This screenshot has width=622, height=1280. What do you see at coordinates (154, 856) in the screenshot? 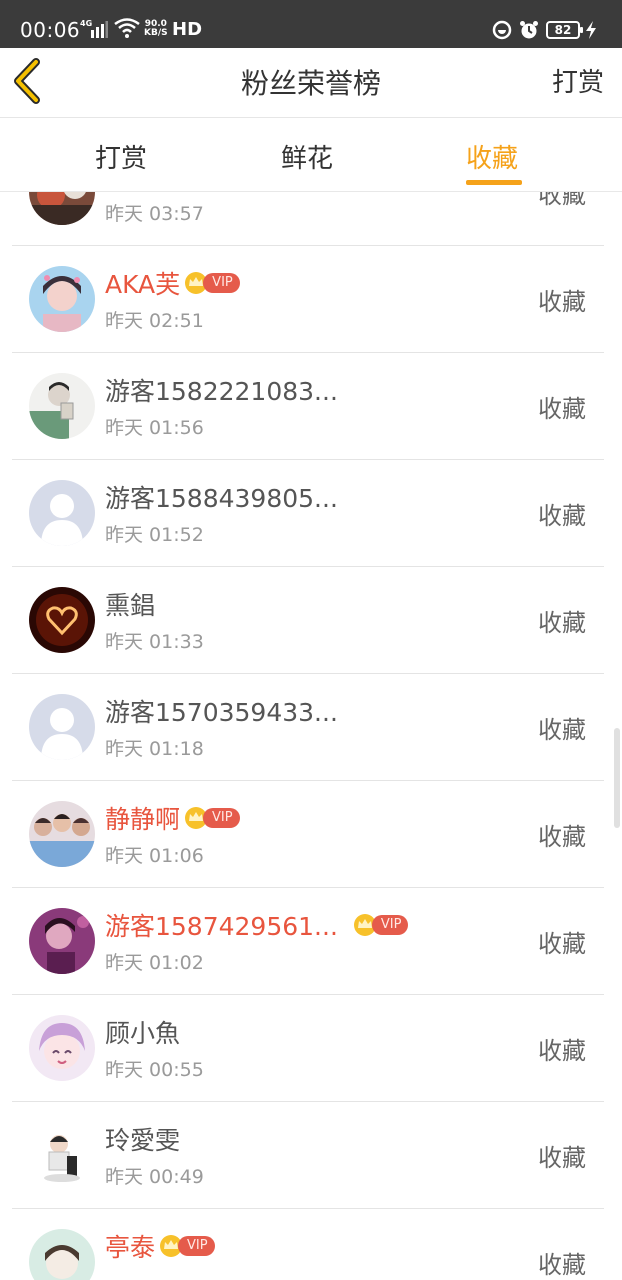
I see `fan-time: 昨天 01:06` at bounding box center [154, 856].